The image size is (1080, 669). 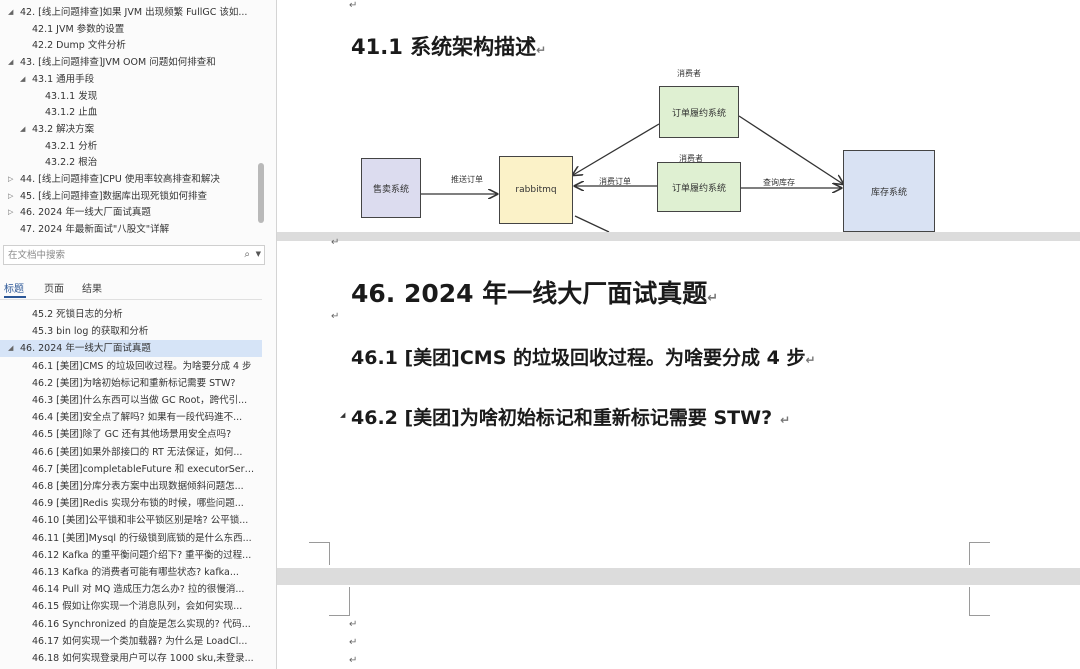 I want to click on toc-item-label: 43.1 通用手段, so click(x=63, y=79).